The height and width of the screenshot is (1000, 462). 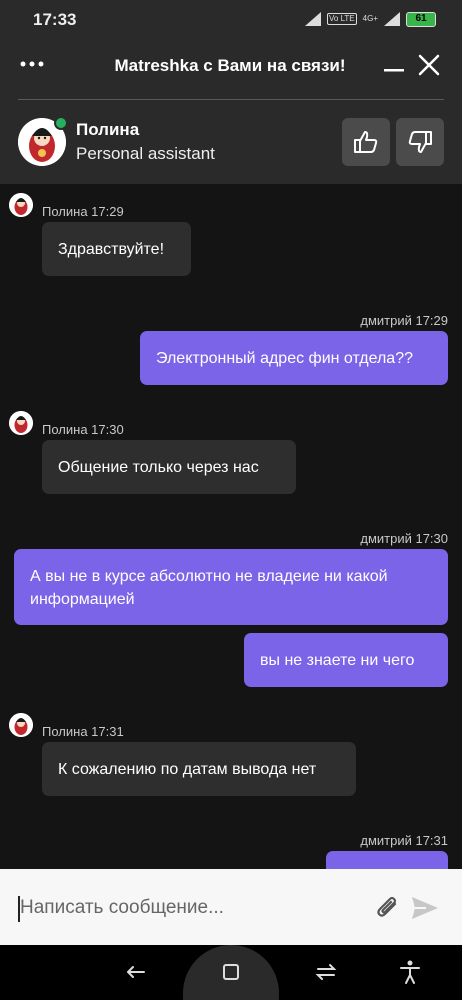 I want to click on user-message-bubble: Электронный адрес фин отдела??, so click(x=294, y=358).